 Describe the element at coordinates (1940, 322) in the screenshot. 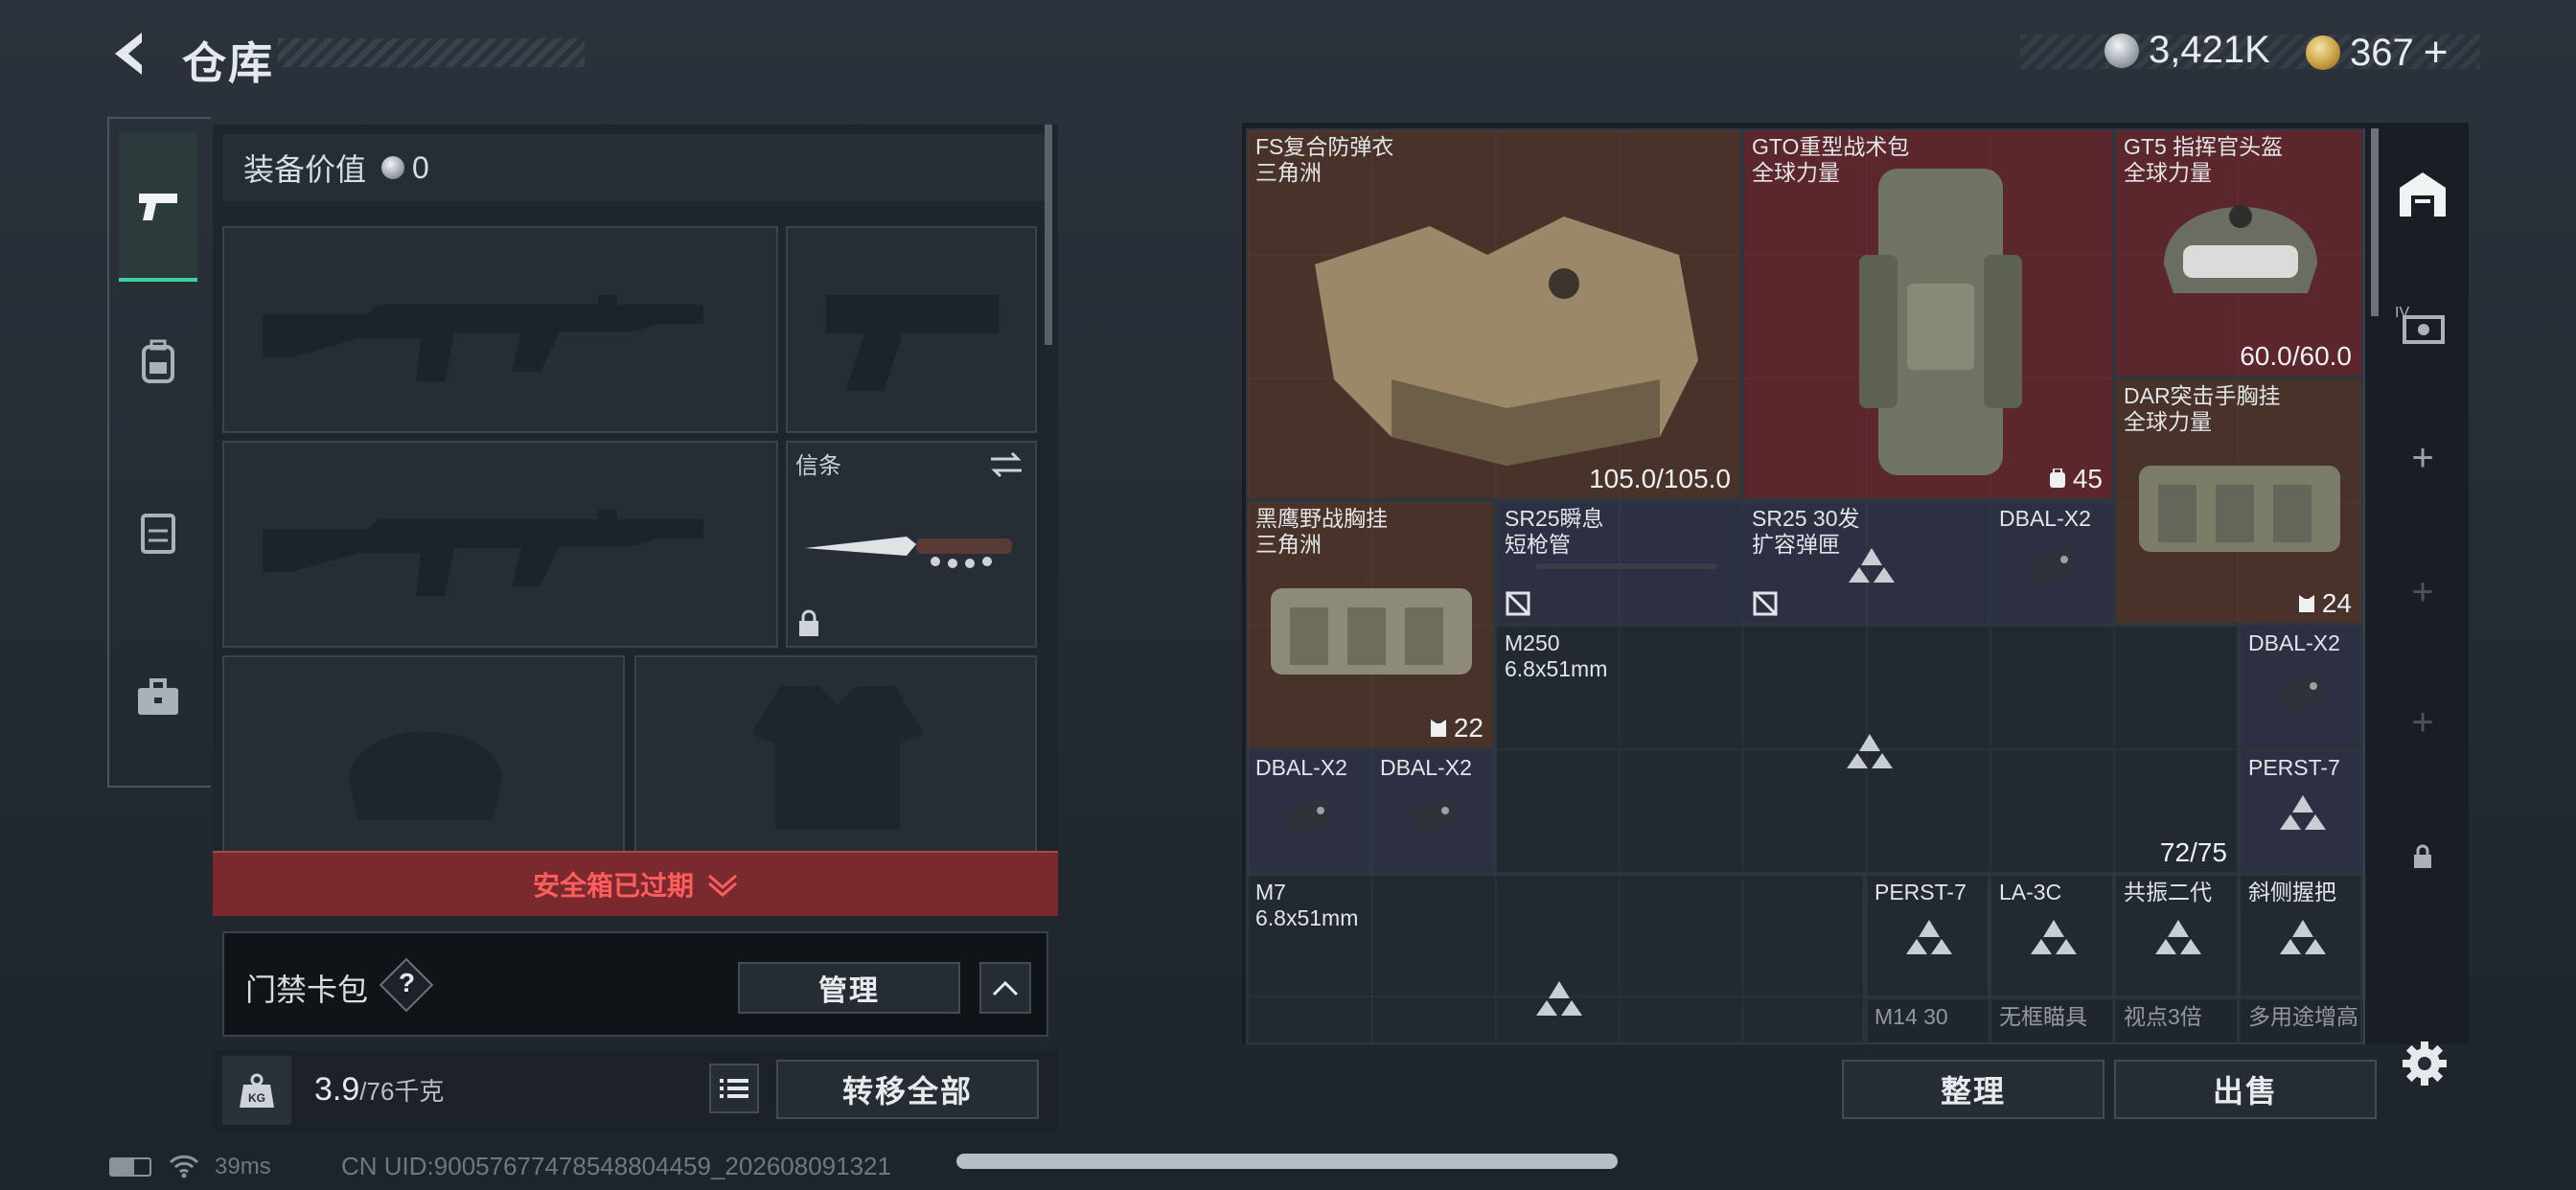

I see `backpack-item-icon` at that location.